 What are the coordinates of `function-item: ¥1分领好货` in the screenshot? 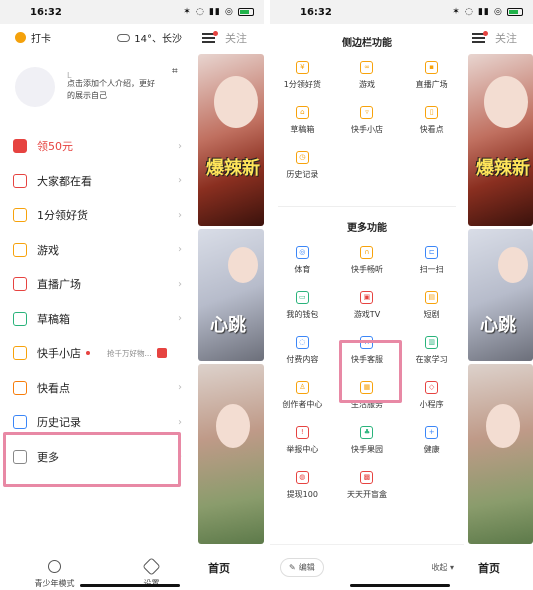 It's located at (302, 83).